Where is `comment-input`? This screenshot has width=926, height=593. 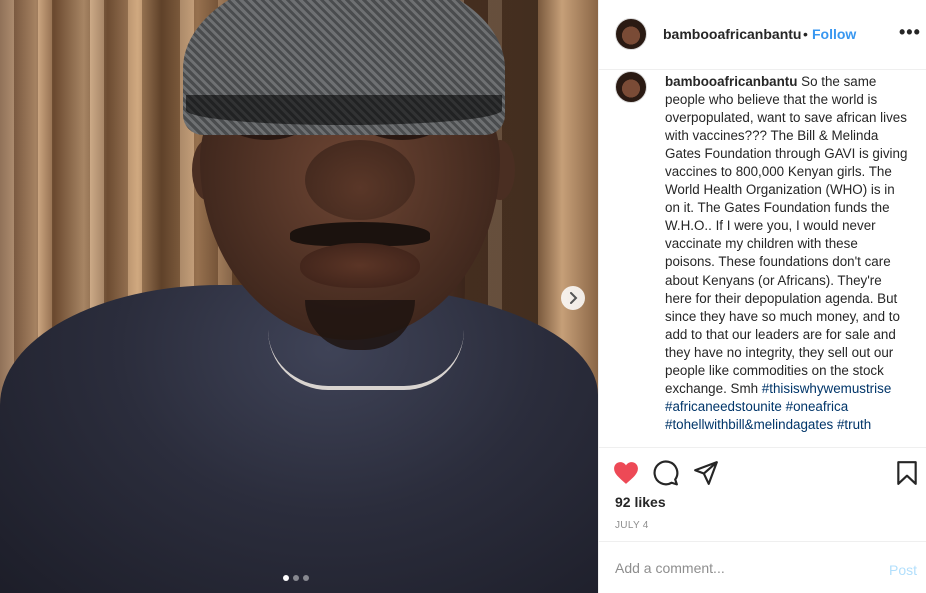
comment-input is located at coordinates (740, 568).